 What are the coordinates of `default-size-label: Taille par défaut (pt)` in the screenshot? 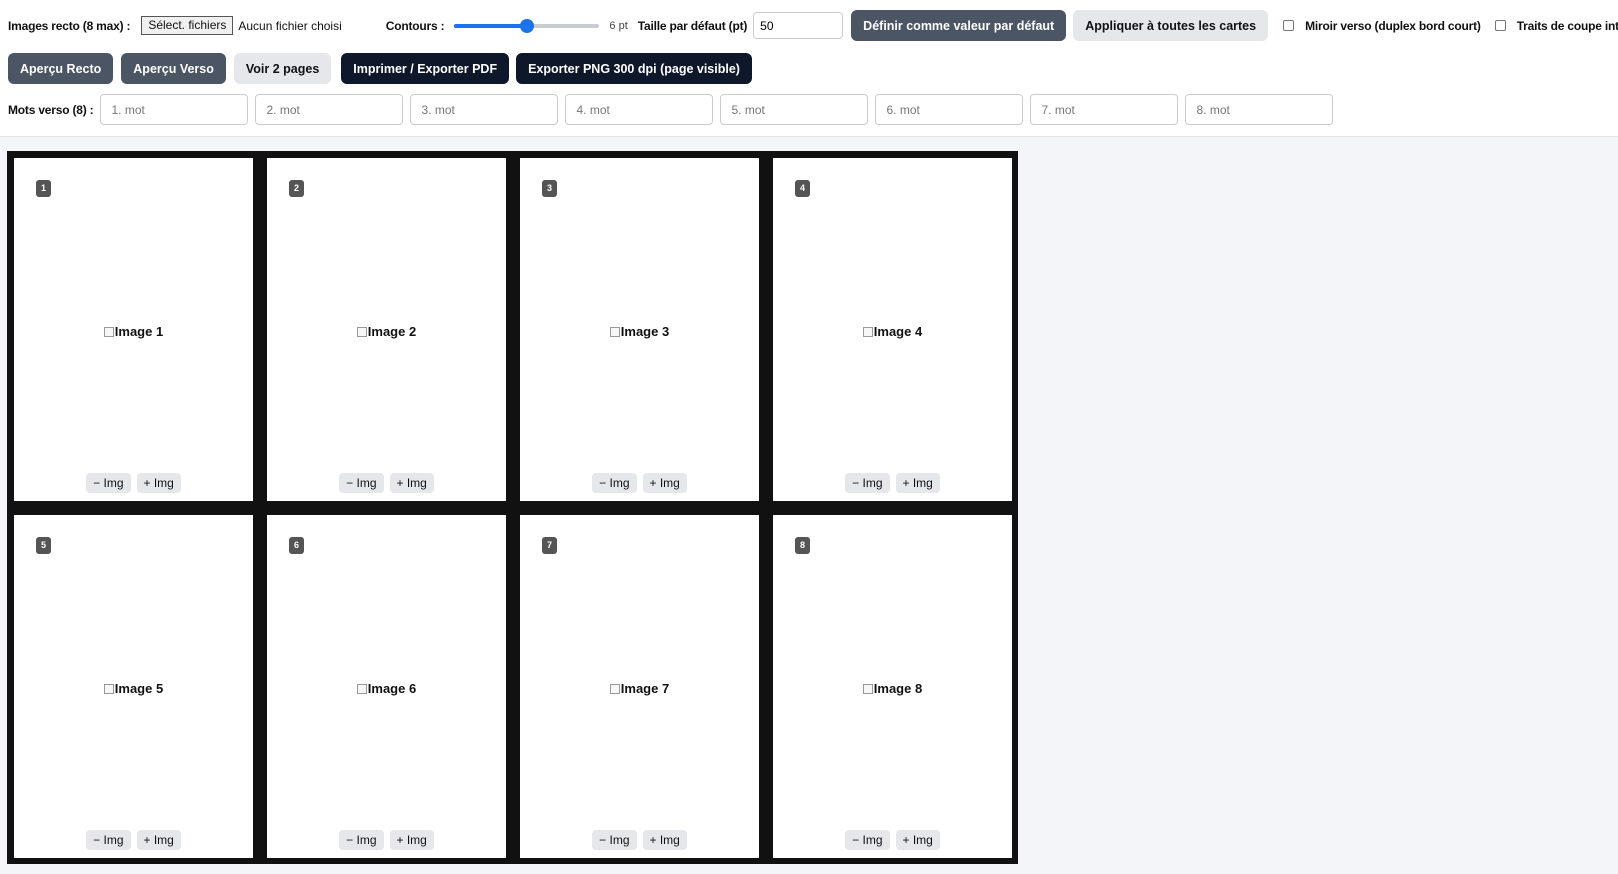 It's located at (692, 25).